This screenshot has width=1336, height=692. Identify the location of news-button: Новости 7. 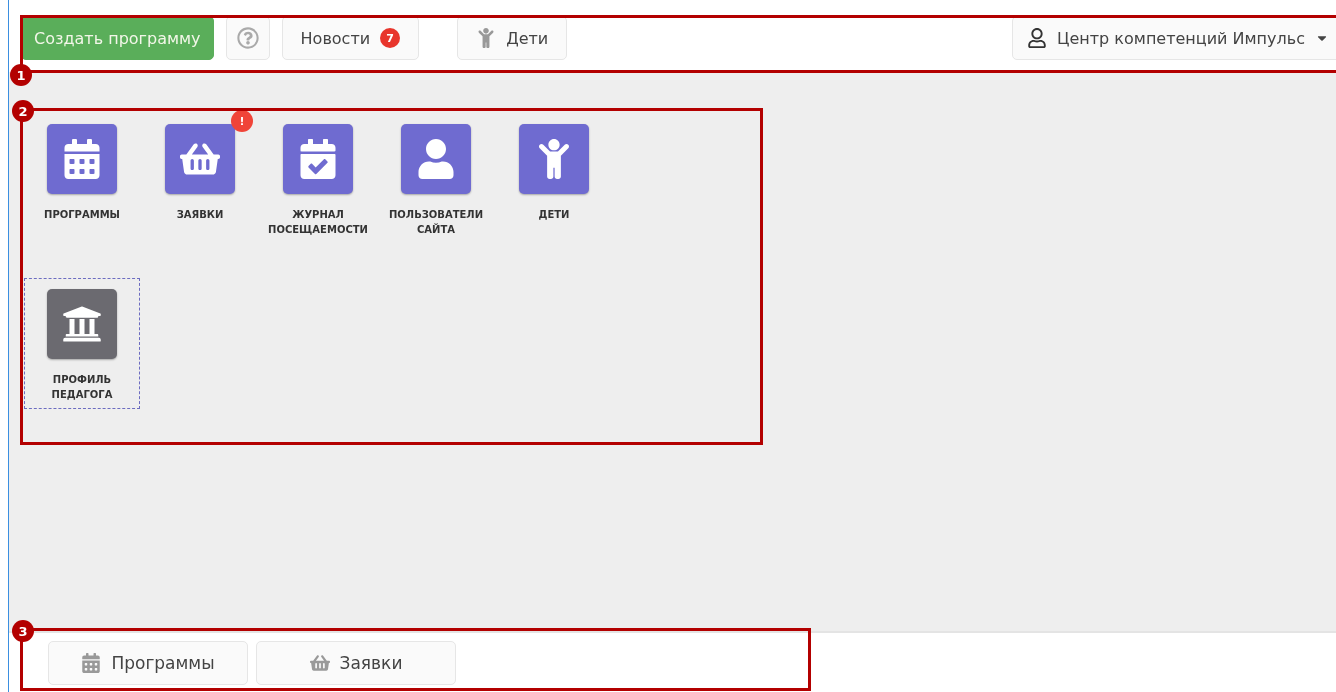
(350, 38).